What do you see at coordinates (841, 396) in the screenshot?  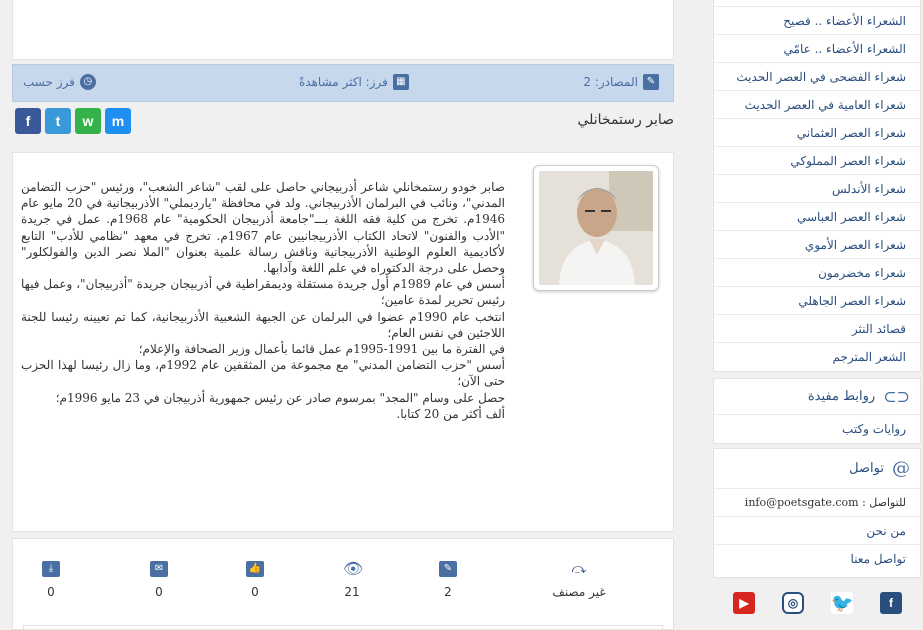 I see `useful-links-title: روابط مفيدة` at bounding box center [841, 396].